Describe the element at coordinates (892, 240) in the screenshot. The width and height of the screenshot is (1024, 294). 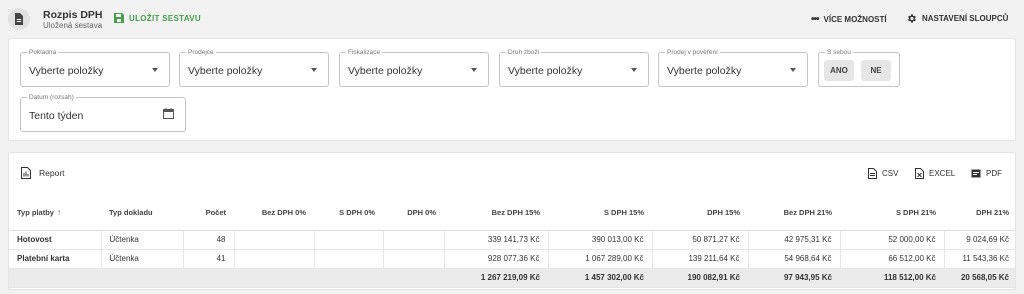
I see `table-cell: 52 000,00 Kč` at that location.